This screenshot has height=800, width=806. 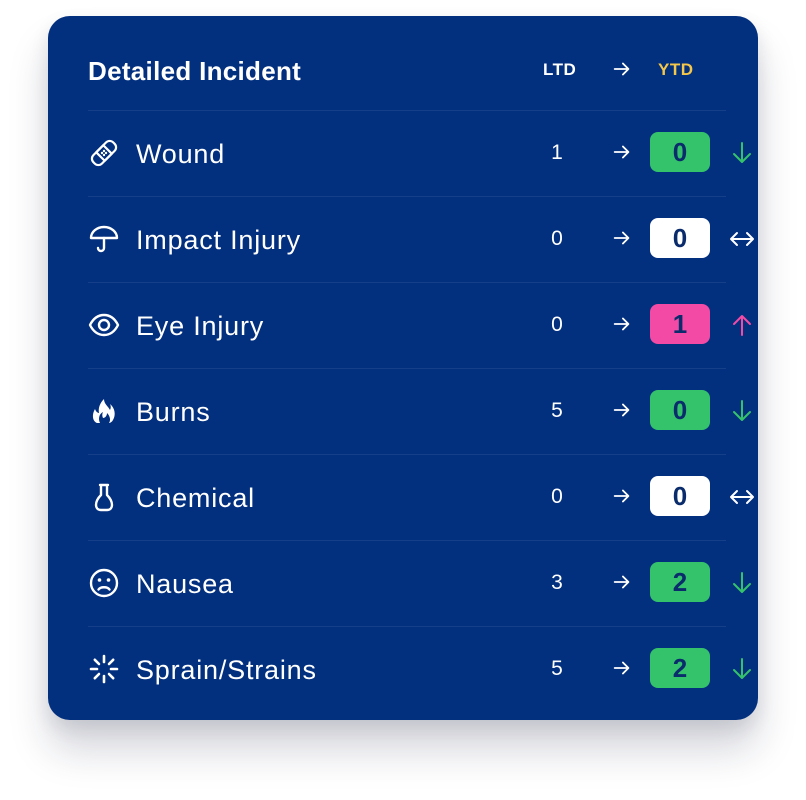 I want to click on flask-icon, so click(x=104, y=497).